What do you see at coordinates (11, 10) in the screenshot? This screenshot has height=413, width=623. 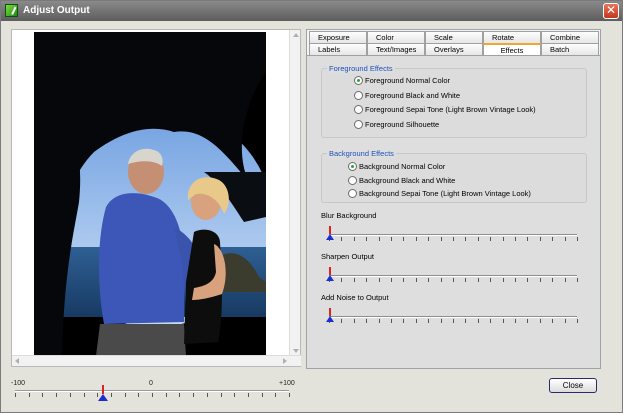 I see `app-check-icon` at bounding box center [11, 10].